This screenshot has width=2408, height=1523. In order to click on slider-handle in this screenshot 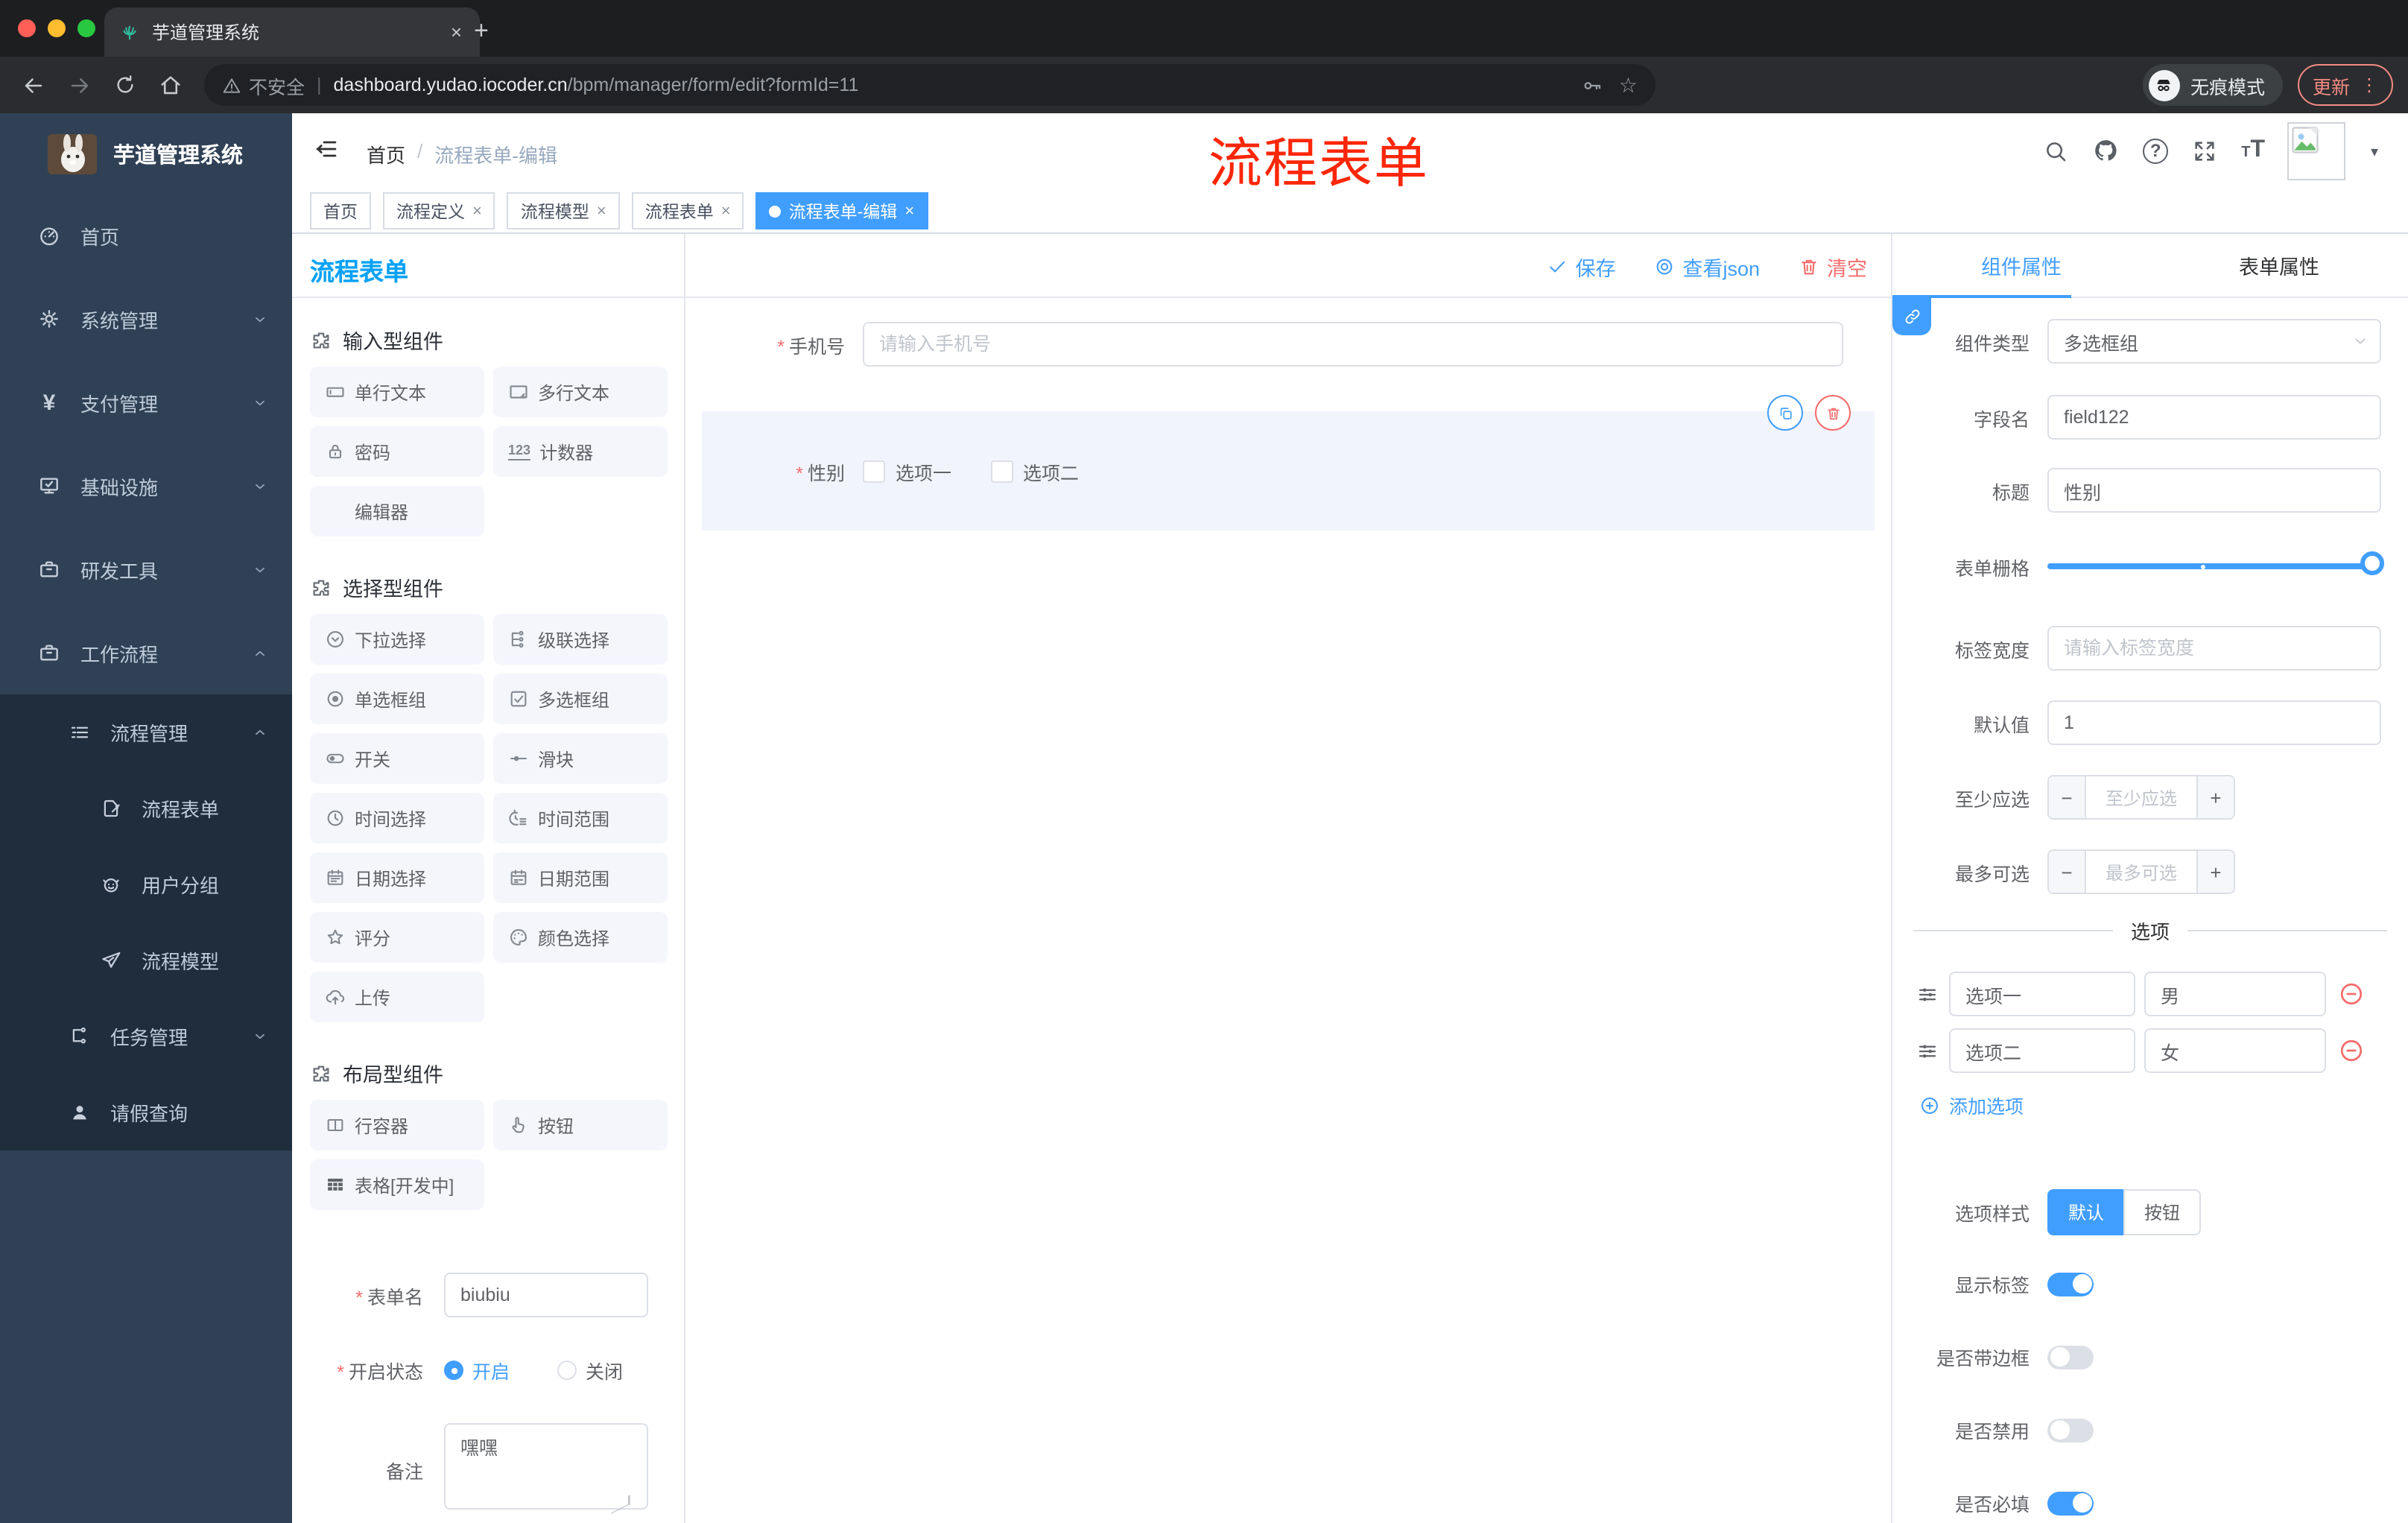, I will do `click(2372, 563)`.